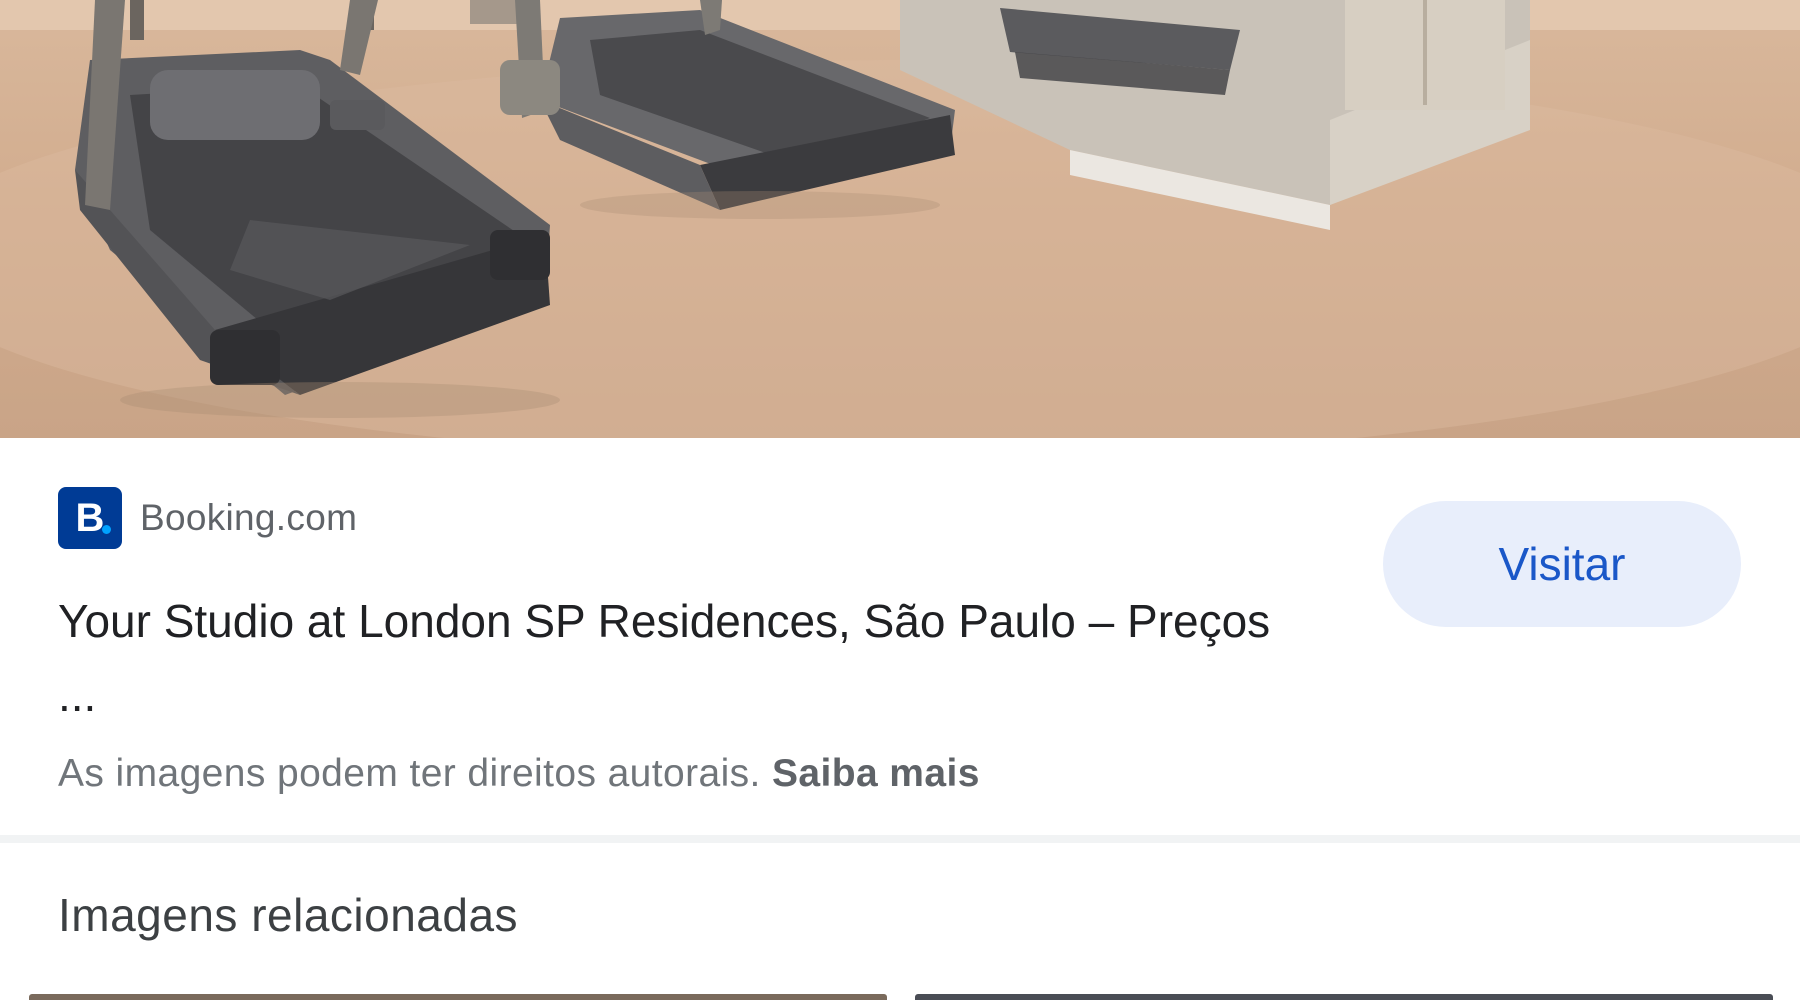 This screenshot has height=1000, width=1800. What do you see at coordinates (288, 915) in the screenshot?
I see `related-images-heading: Imagens relacionadas` at bounding box center [288, 915].